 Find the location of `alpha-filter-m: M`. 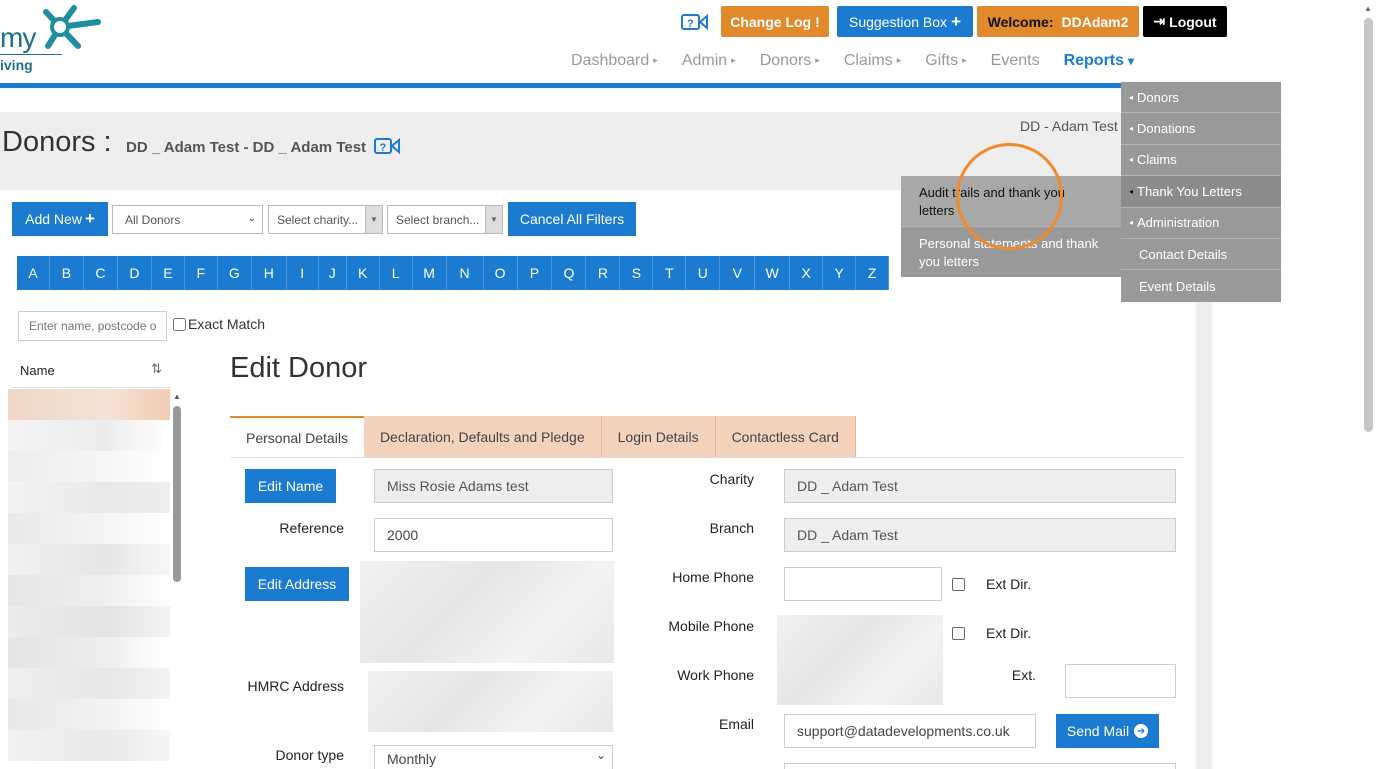

alpha-filter-m: M is located at coordinates (430, 273).